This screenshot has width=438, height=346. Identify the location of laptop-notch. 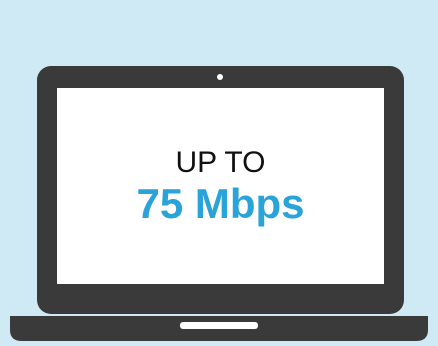
(219, 325).